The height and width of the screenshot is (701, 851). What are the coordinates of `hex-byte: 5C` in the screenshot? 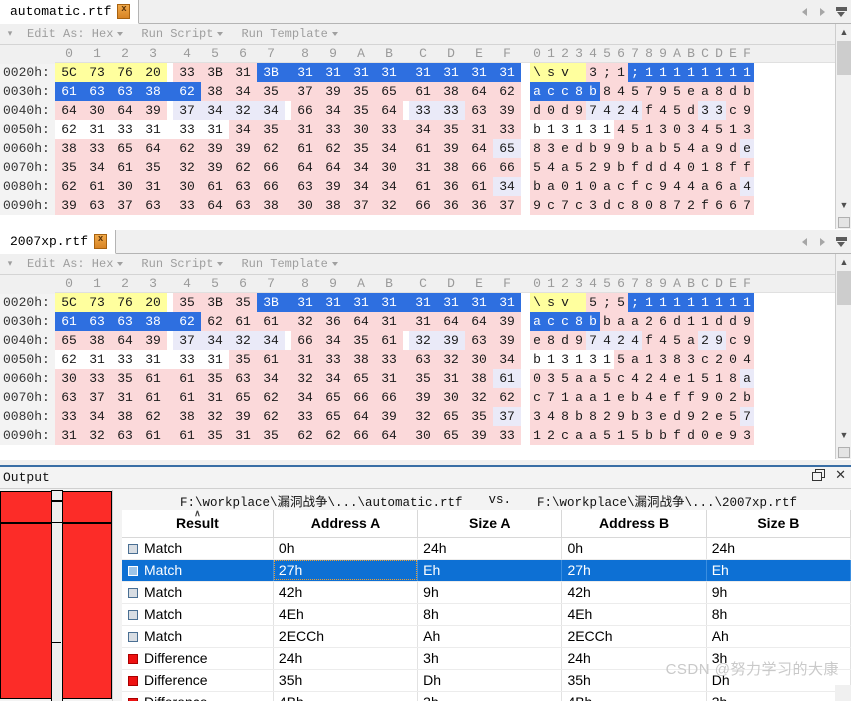 It's located at (69, 72).